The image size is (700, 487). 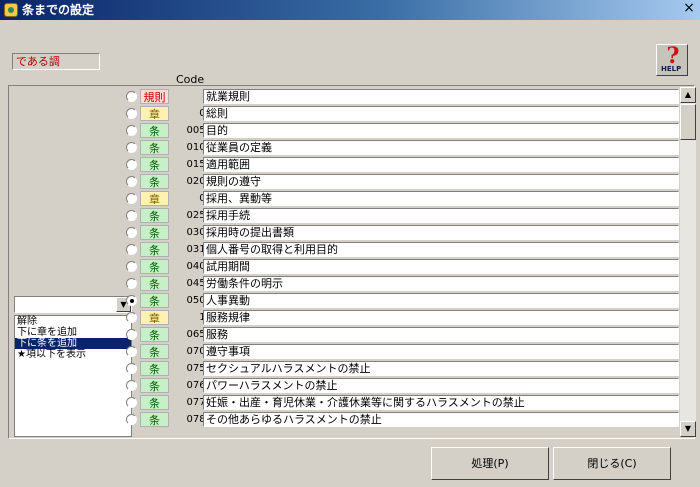 I want to click on help-button: ? HELP, so click(x=672, y=60).